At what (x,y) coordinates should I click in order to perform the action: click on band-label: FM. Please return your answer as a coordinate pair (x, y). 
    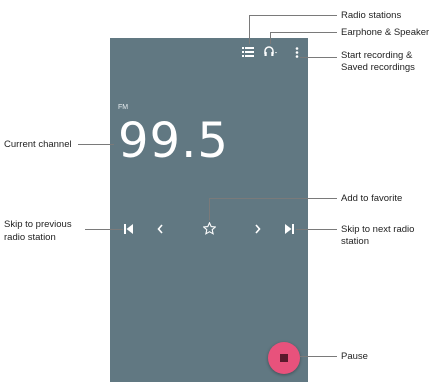
    Looking at the image, I should click on (123, 107).